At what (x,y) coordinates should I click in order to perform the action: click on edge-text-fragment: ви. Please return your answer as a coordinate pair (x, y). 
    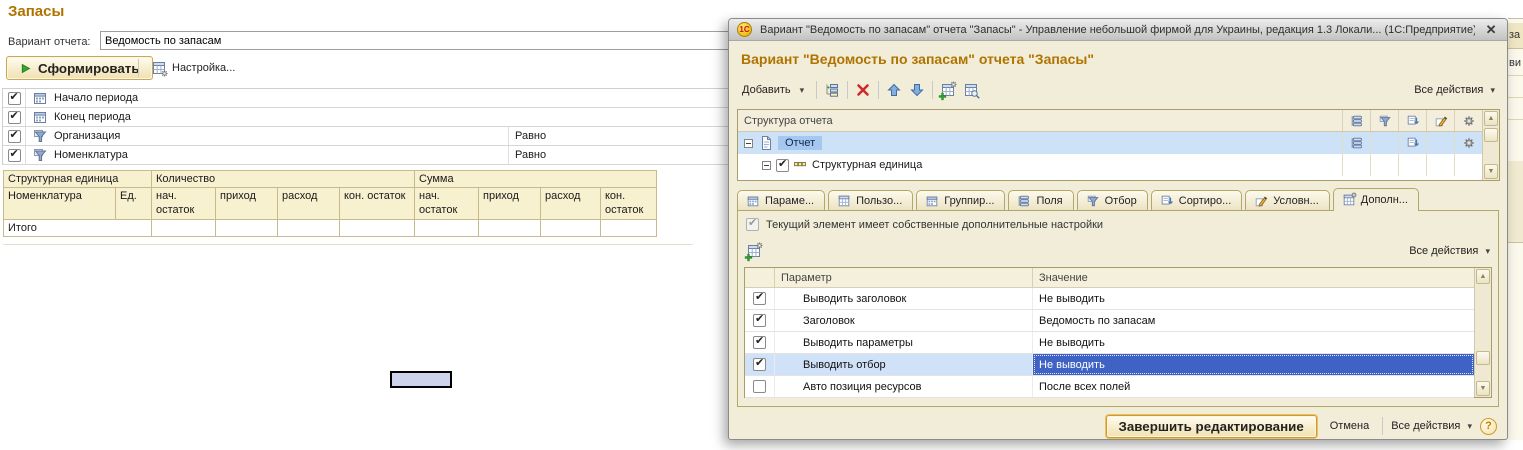
    Looking at the image, I should click on (1515, 63).